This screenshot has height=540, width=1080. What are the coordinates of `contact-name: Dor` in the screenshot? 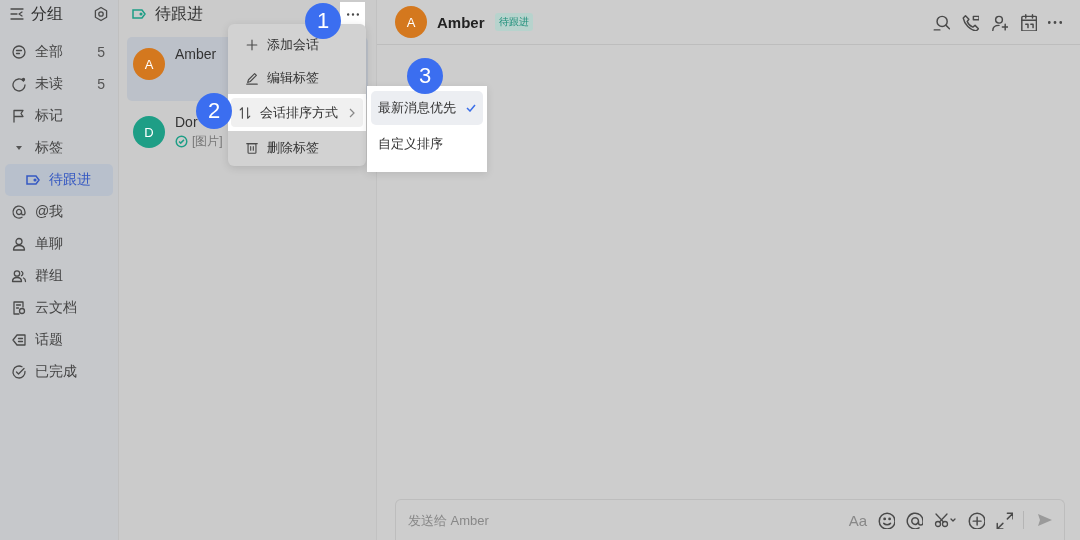 It's located at (187, 122).